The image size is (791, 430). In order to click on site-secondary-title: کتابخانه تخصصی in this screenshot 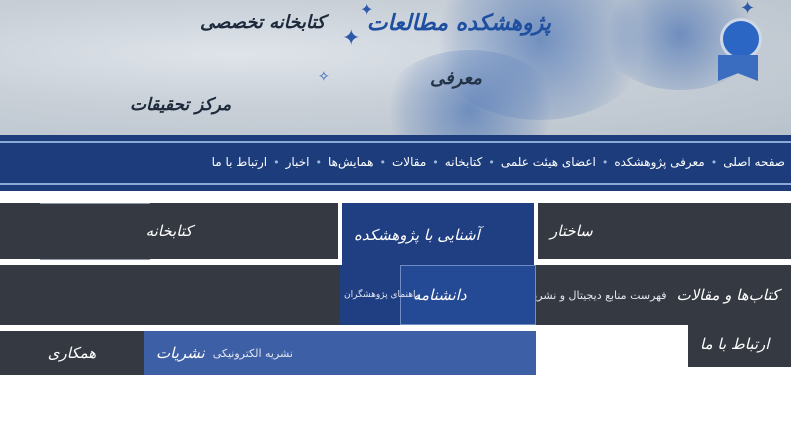, I will do `click(263, 22)`.